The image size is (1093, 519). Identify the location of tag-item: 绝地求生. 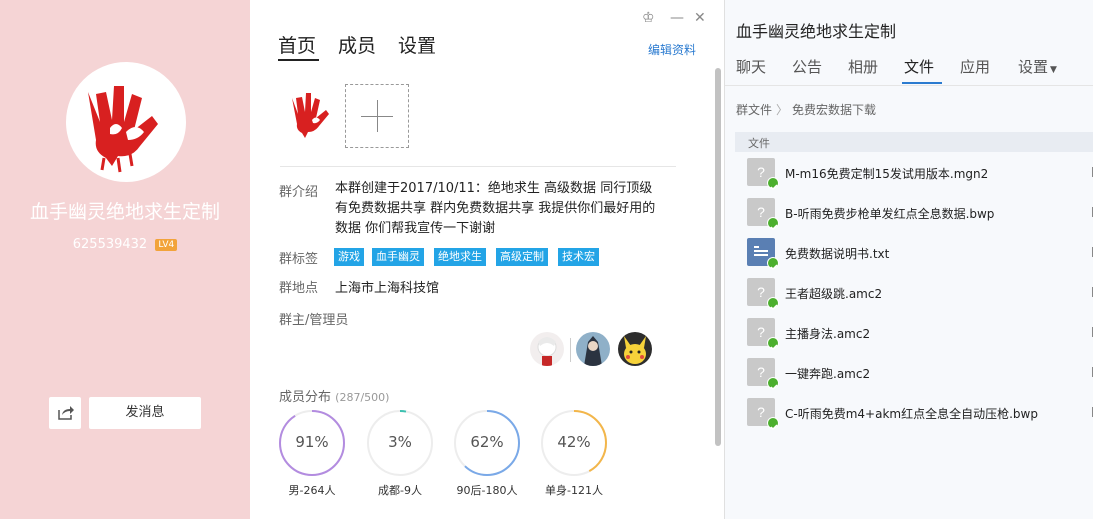
(460, 257).